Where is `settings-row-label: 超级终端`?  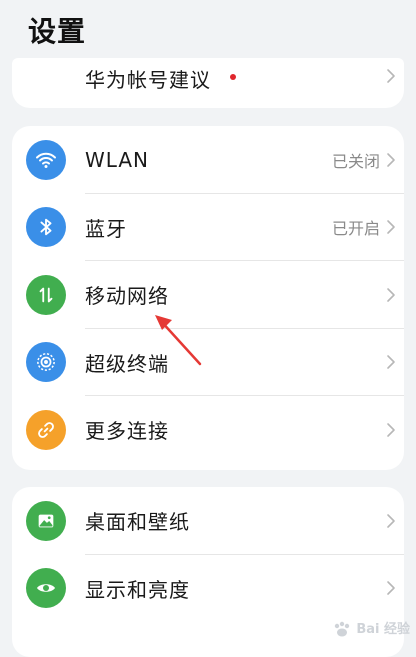
settings-row-label: 超级终端 is located at coordinates (127, 363).